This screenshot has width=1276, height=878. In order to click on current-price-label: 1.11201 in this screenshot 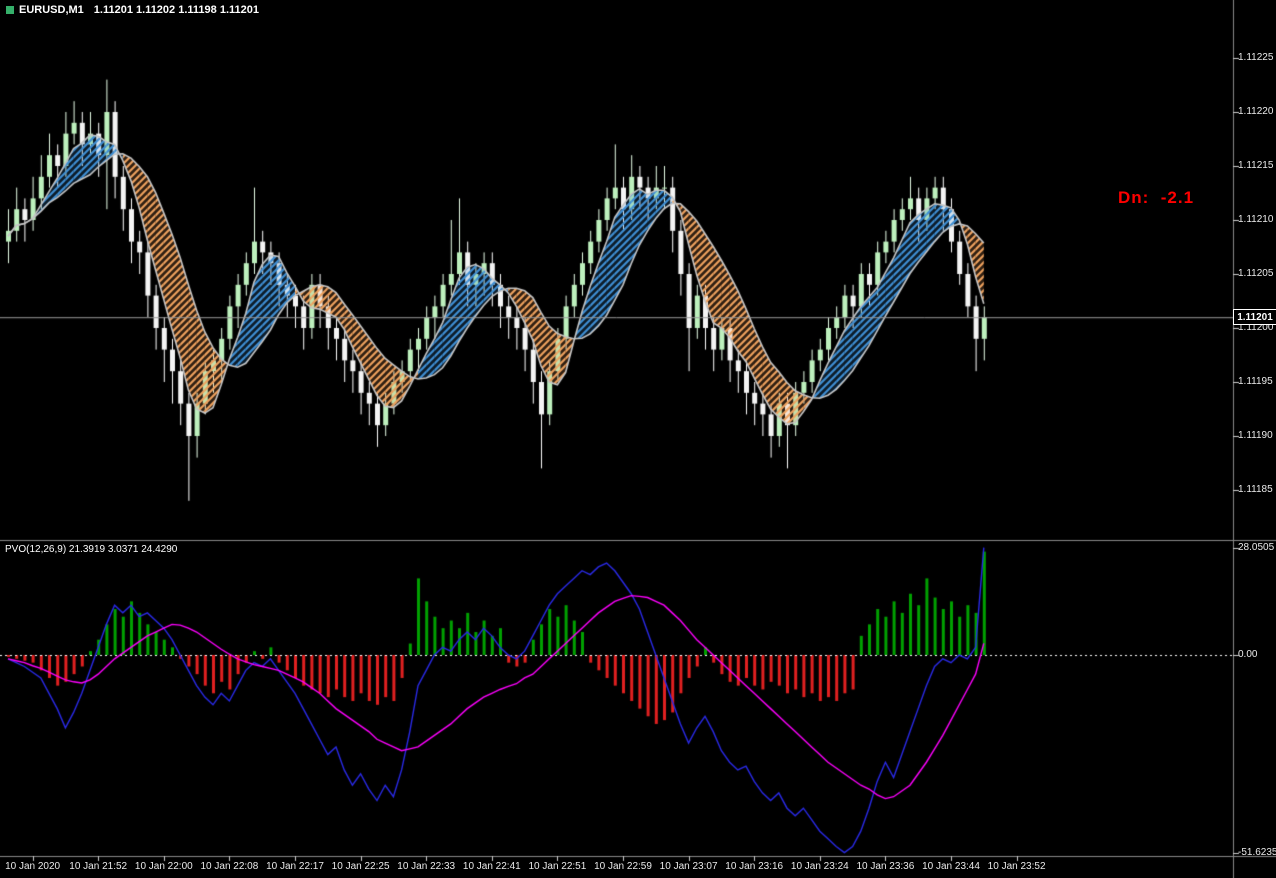, I will do `click(1255, 317)`.